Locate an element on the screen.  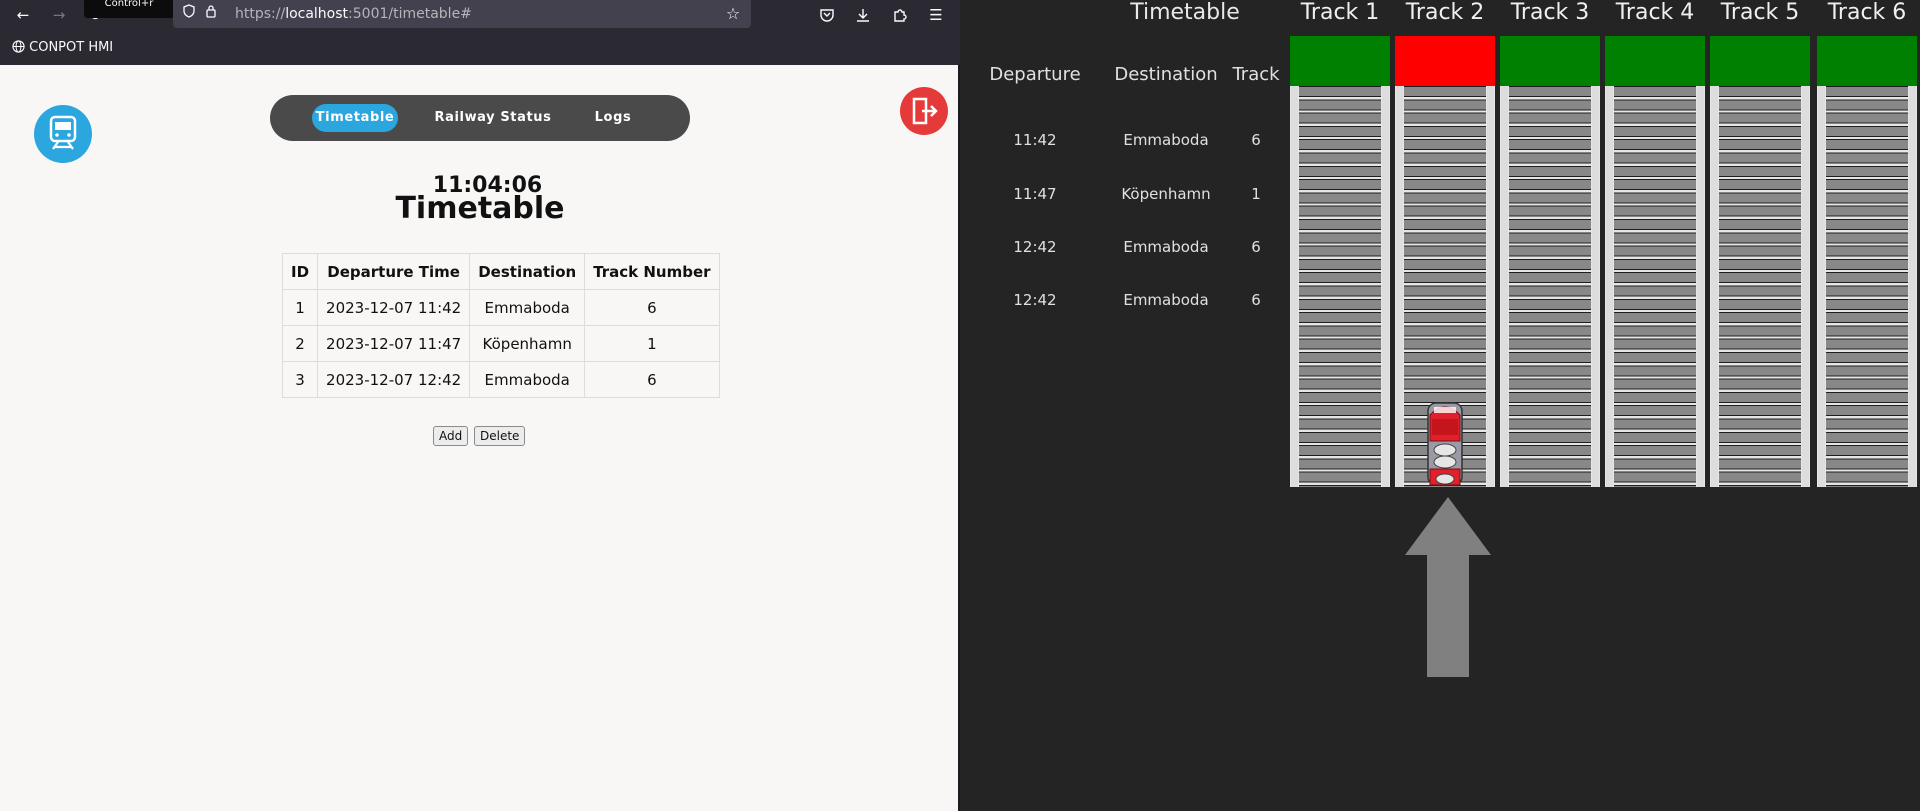
bookmarks-bar: CONPOT HMI is located at coordinates (480, 48).